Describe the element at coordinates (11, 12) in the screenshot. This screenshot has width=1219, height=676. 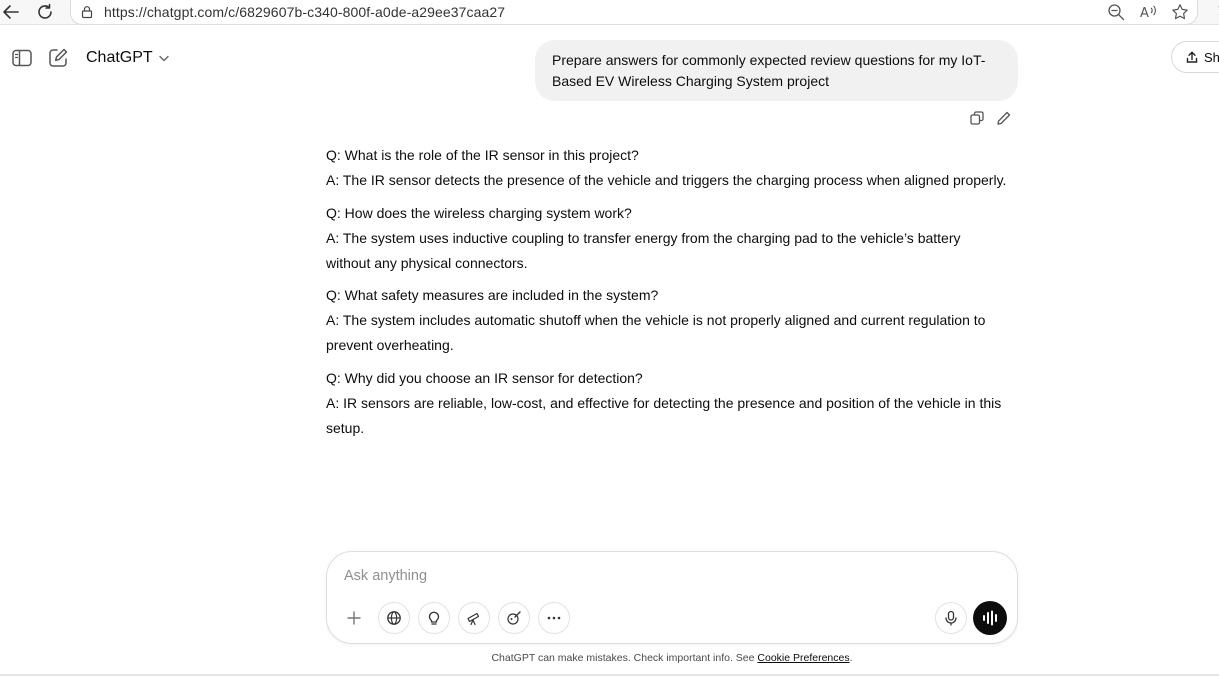
I see `back-arrow-icon` at that location.